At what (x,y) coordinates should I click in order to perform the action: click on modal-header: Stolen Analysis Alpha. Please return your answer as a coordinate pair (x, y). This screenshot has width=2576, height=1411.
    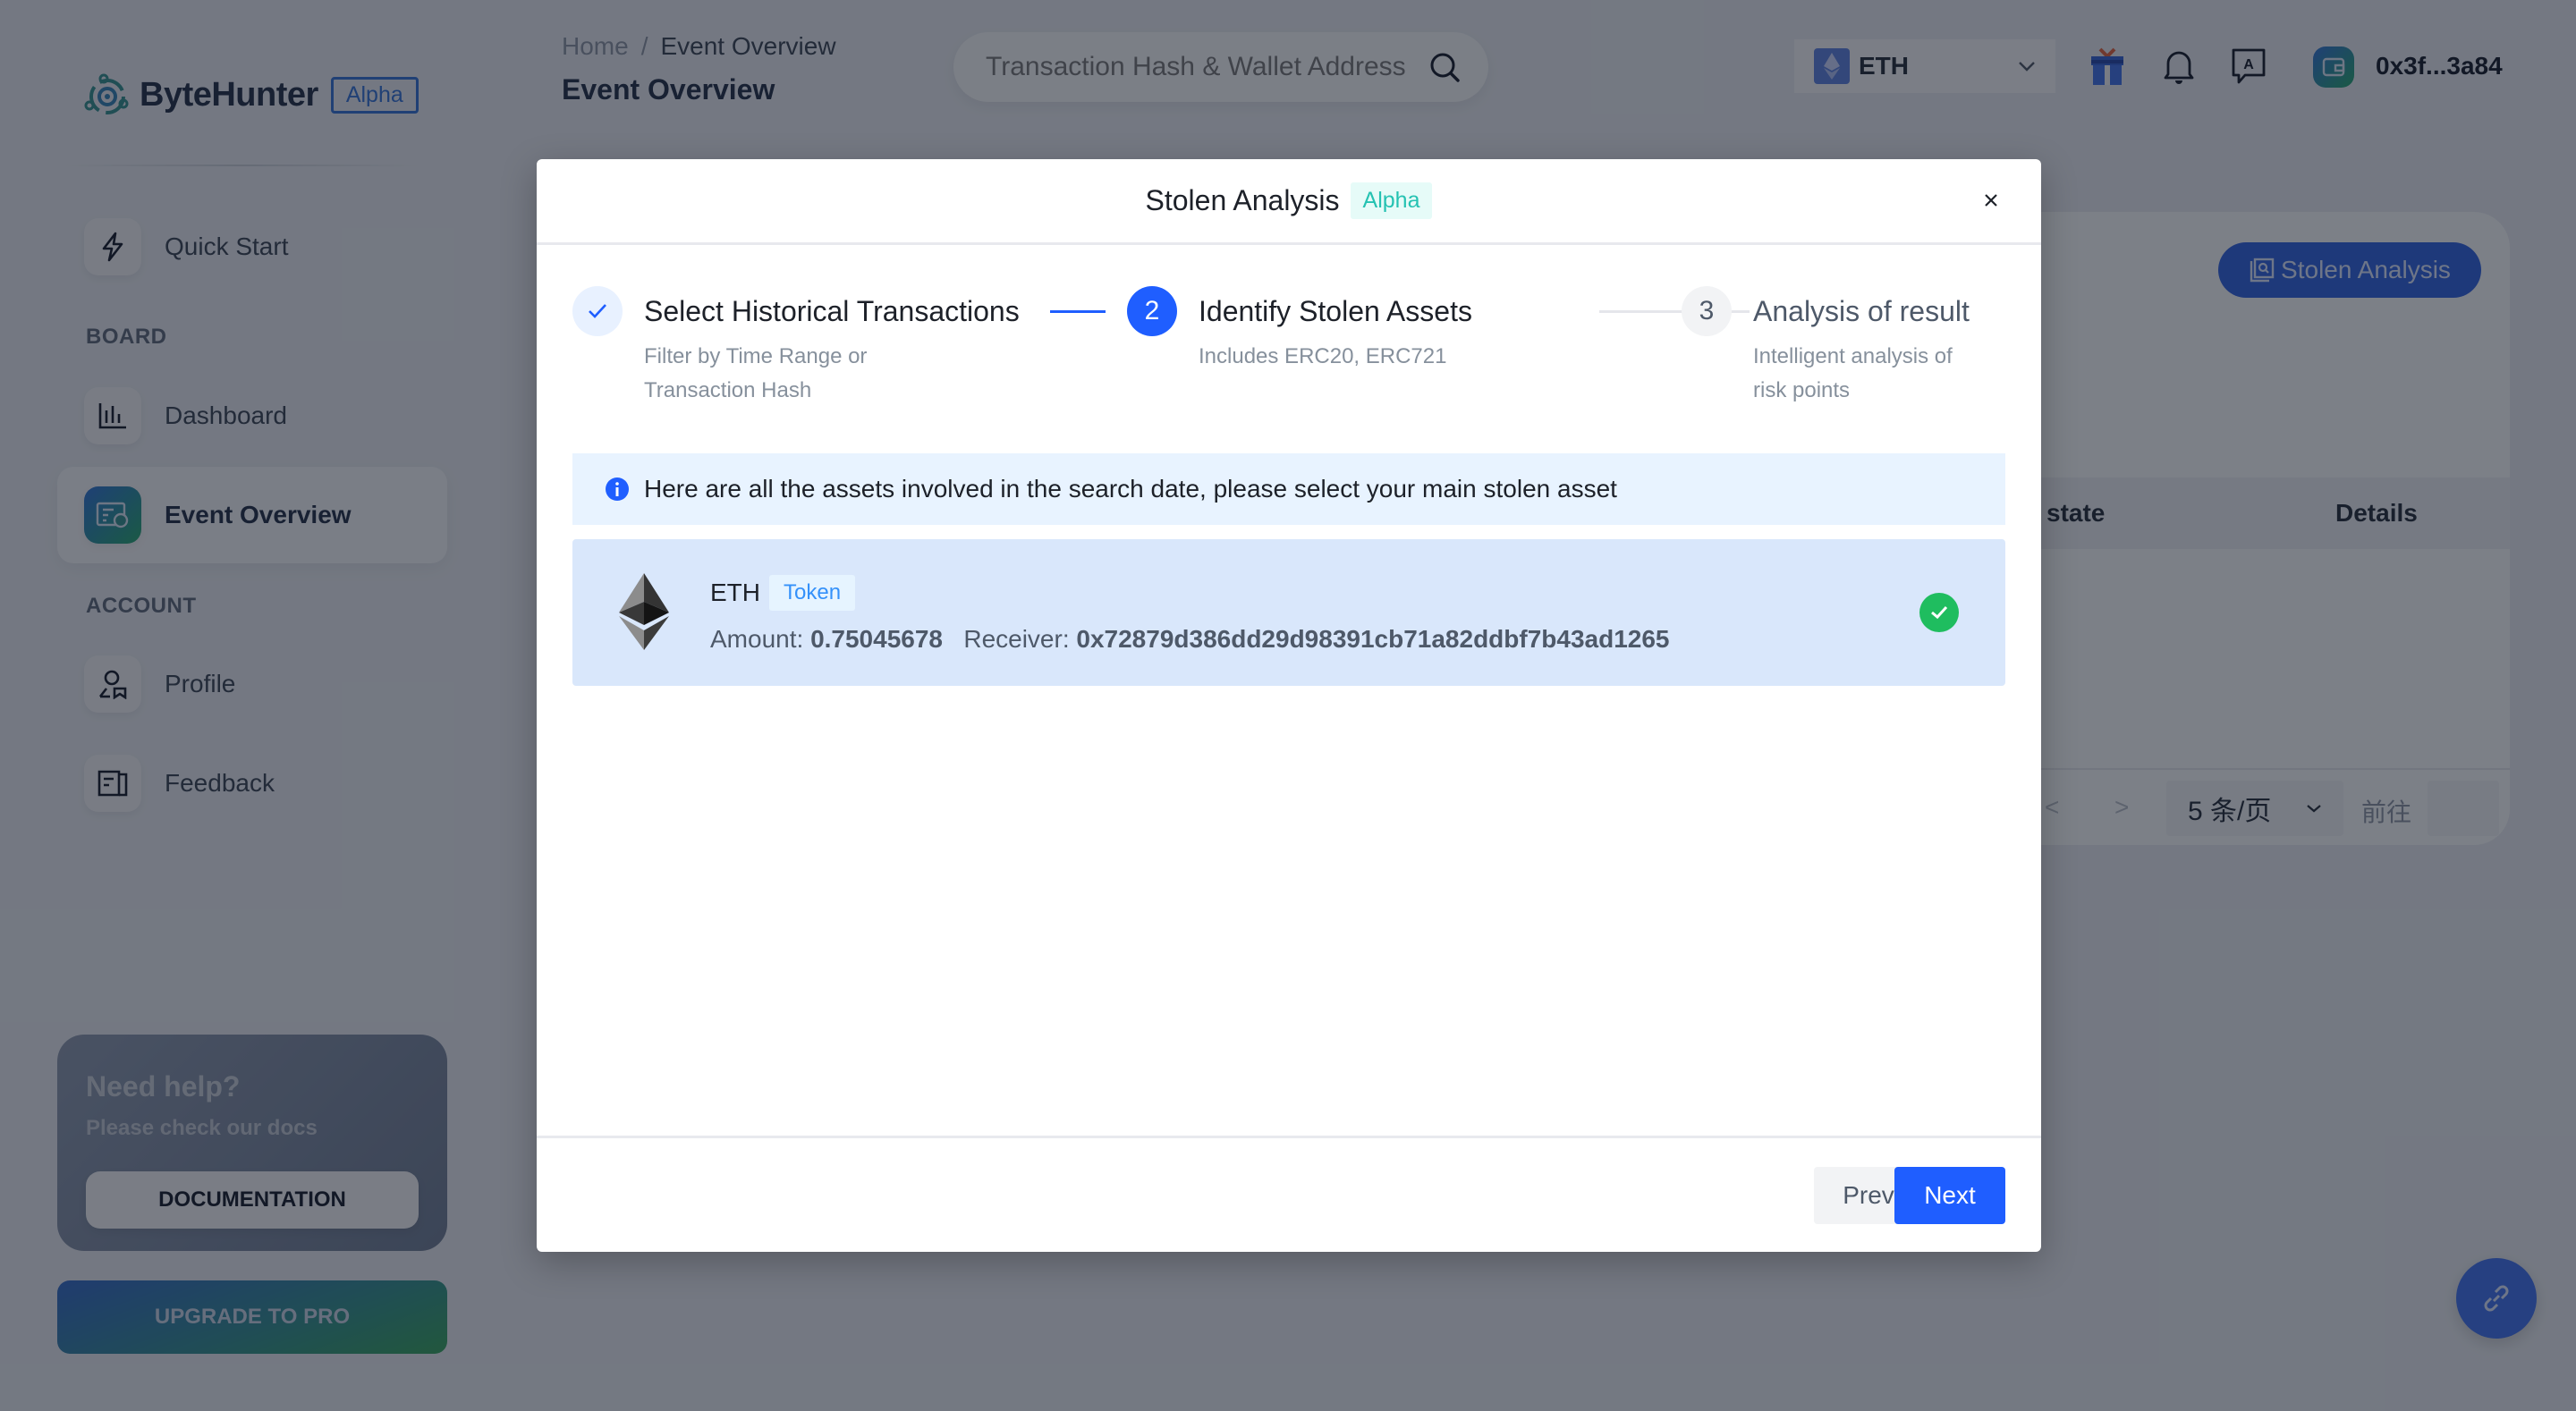
    Looking at the image, I should click on (1289, 202).